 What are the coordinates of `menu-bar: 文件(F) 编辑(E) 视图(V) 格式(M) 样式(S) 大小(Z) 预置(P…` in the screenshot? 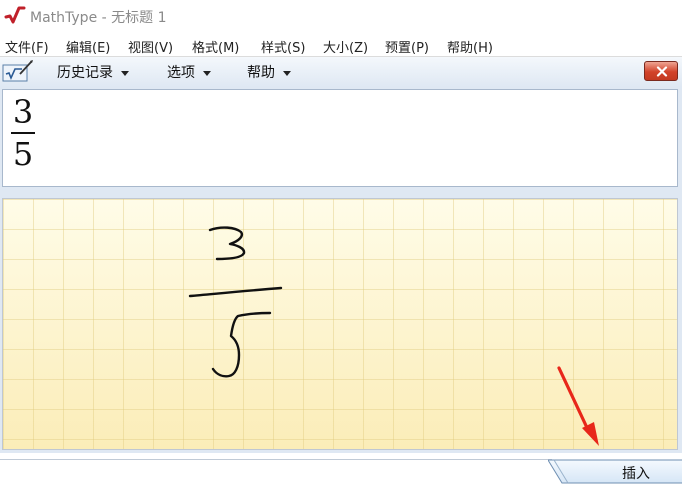 It's located at (341, 45).